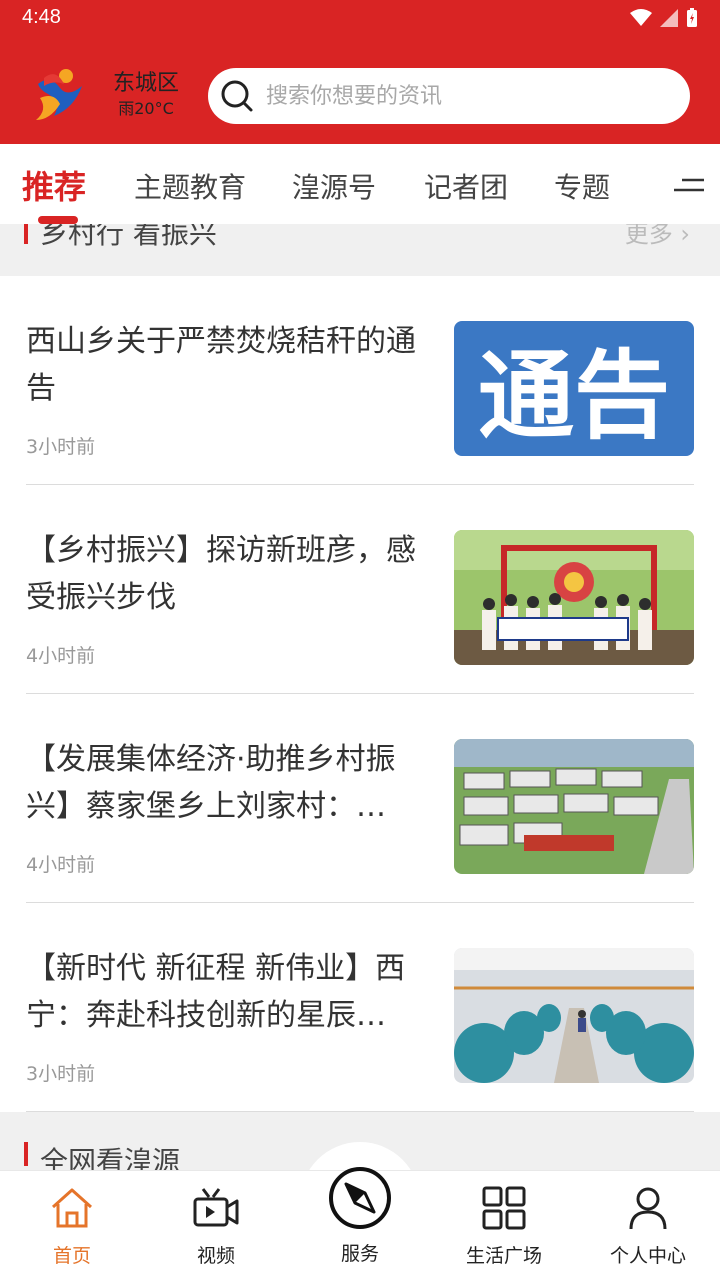  What do you see at coordinates (215, 1256) in the screenshot?
I see `nav-label: 视频` at bounding box center [215, 1256].